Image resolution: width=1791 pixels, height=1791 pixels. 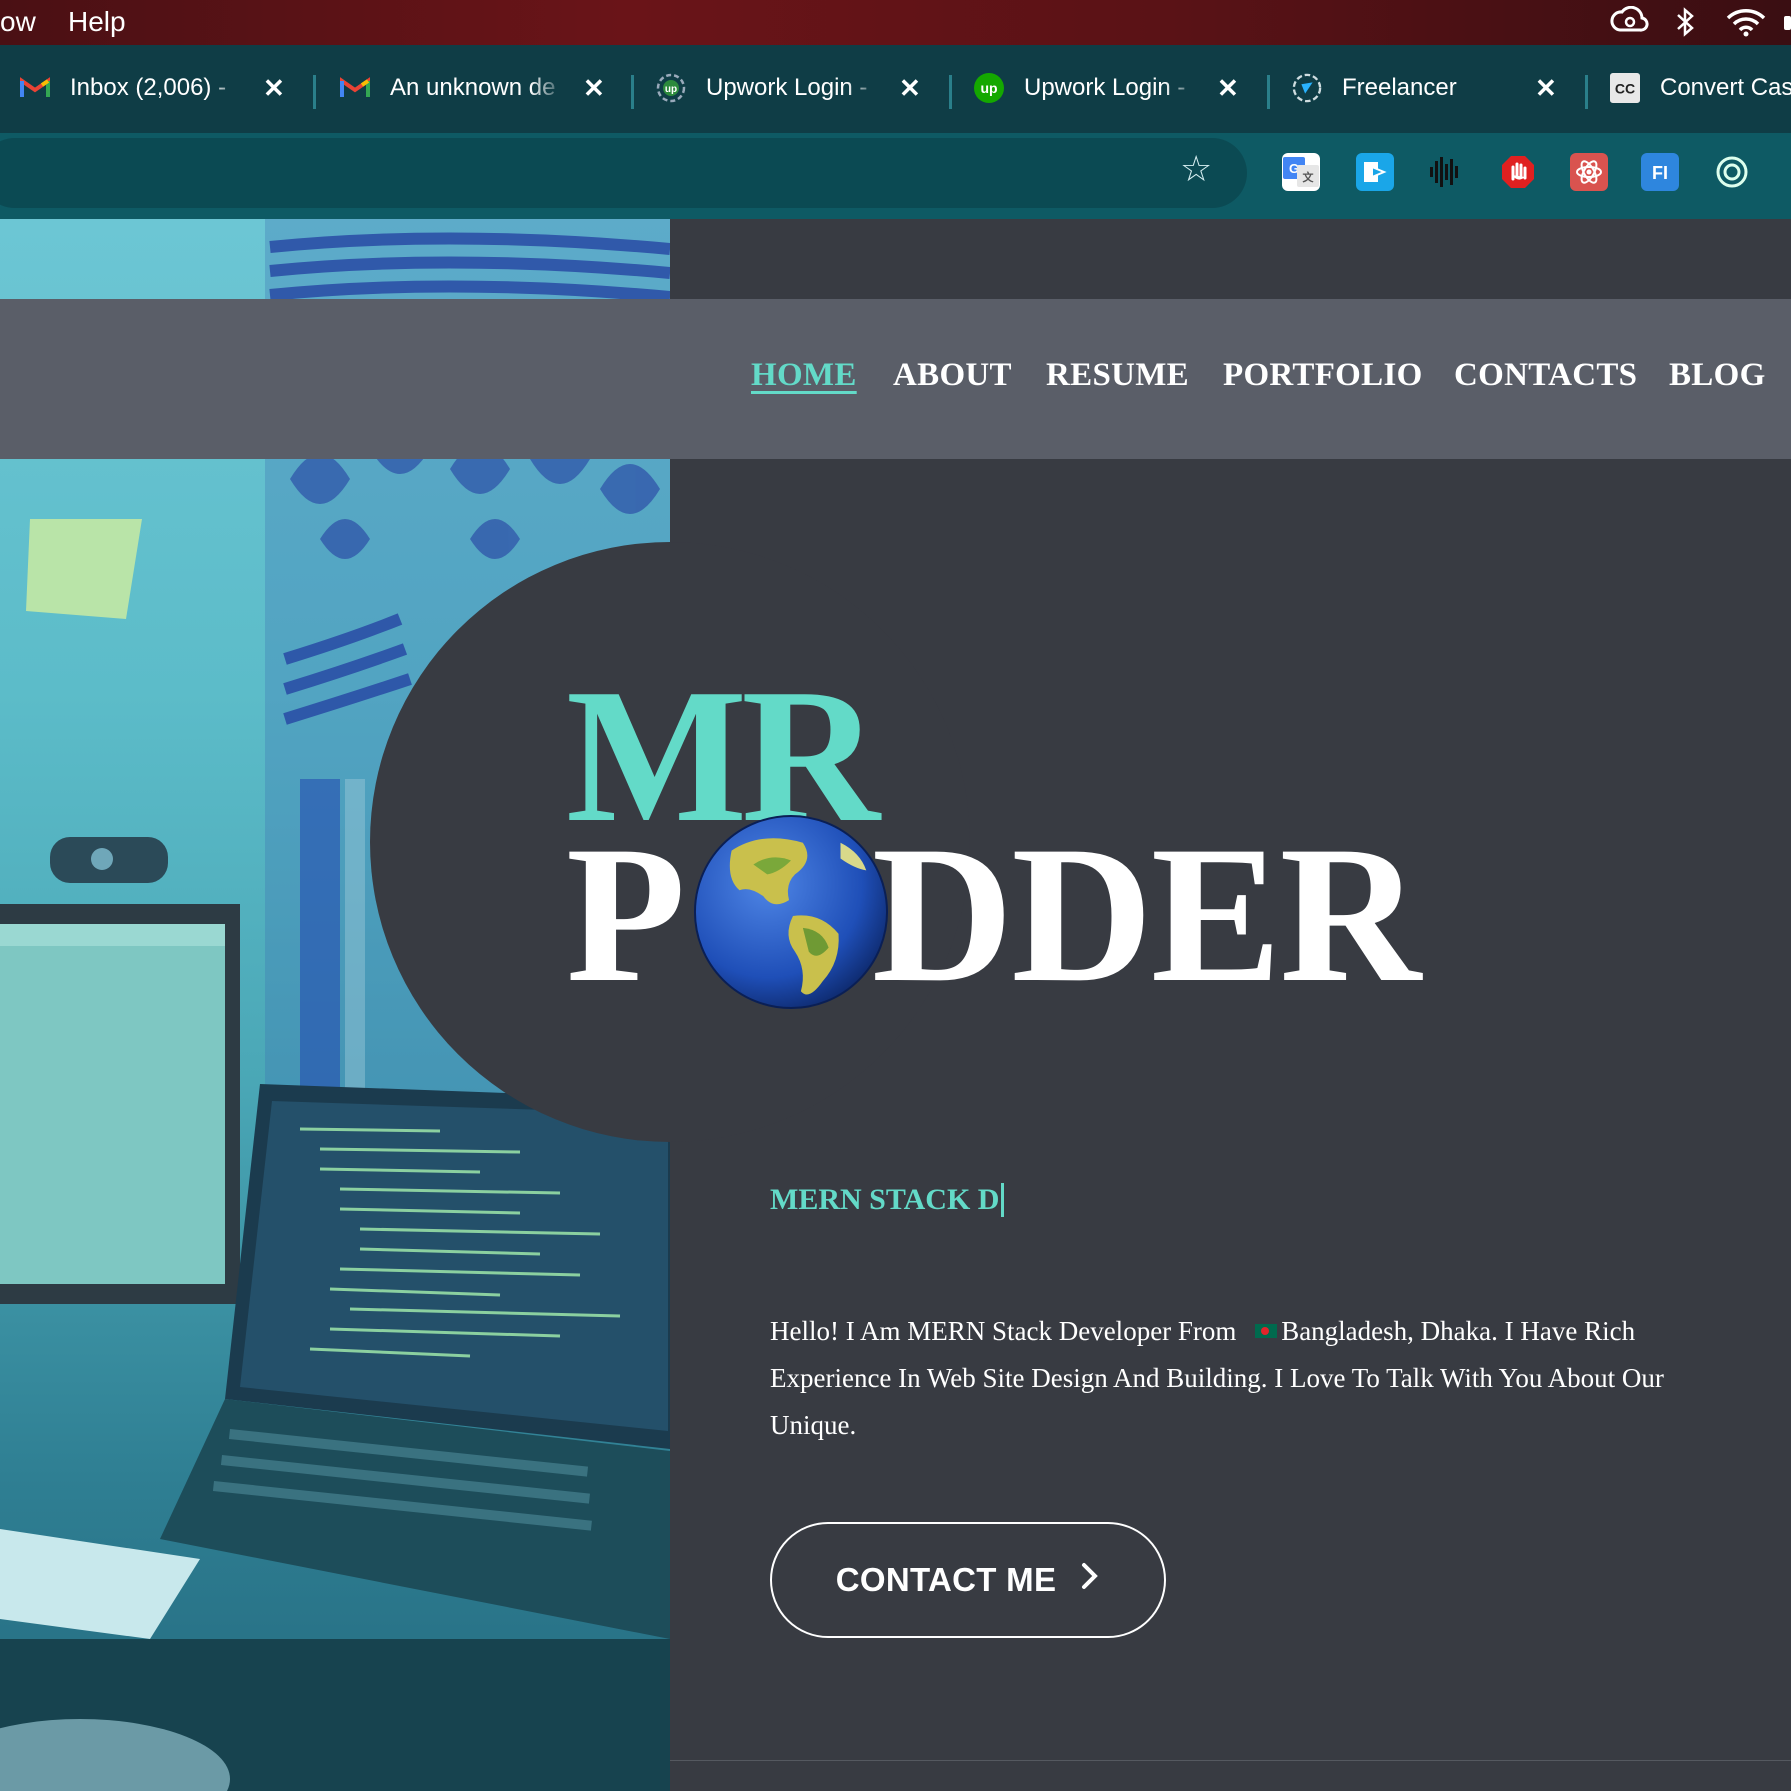 I want to click on target-extension-icon, so click(x=1732, y=172).